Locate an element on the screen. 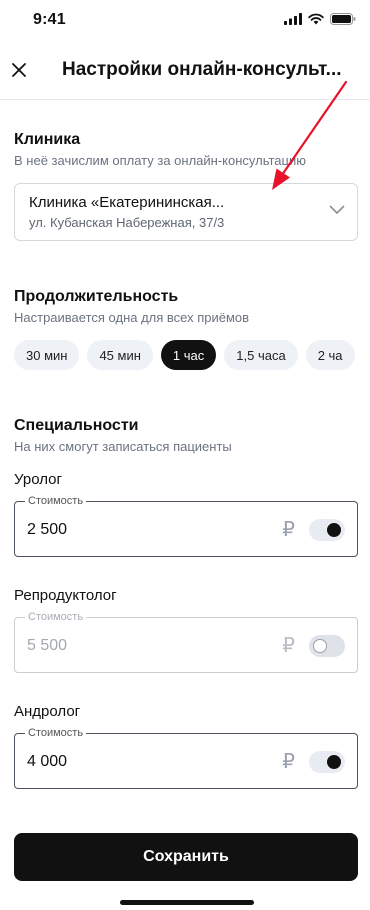 This screenshot has width=370, height=910. specialty-label: Репродуктолог is located at coordinates (65, 595).